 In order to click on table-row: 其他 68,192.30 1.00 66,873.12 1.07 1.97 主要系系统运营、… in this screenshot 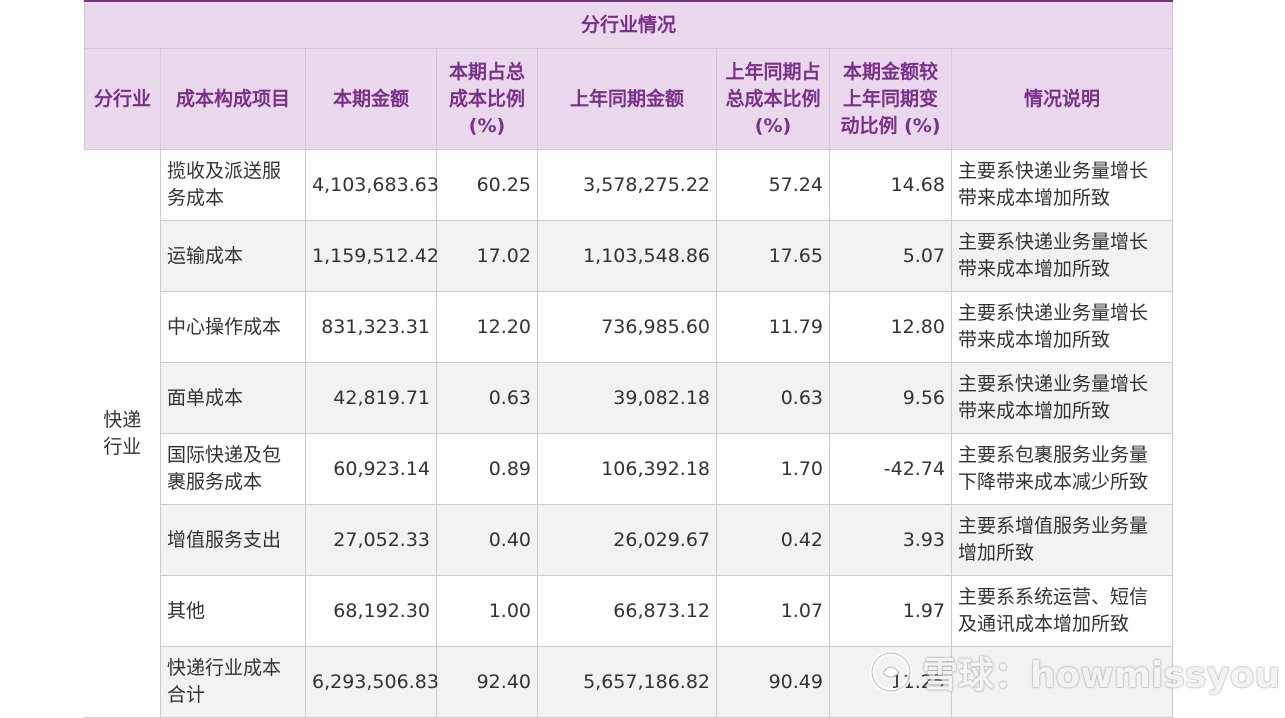, I will do `click(629, 611)`.